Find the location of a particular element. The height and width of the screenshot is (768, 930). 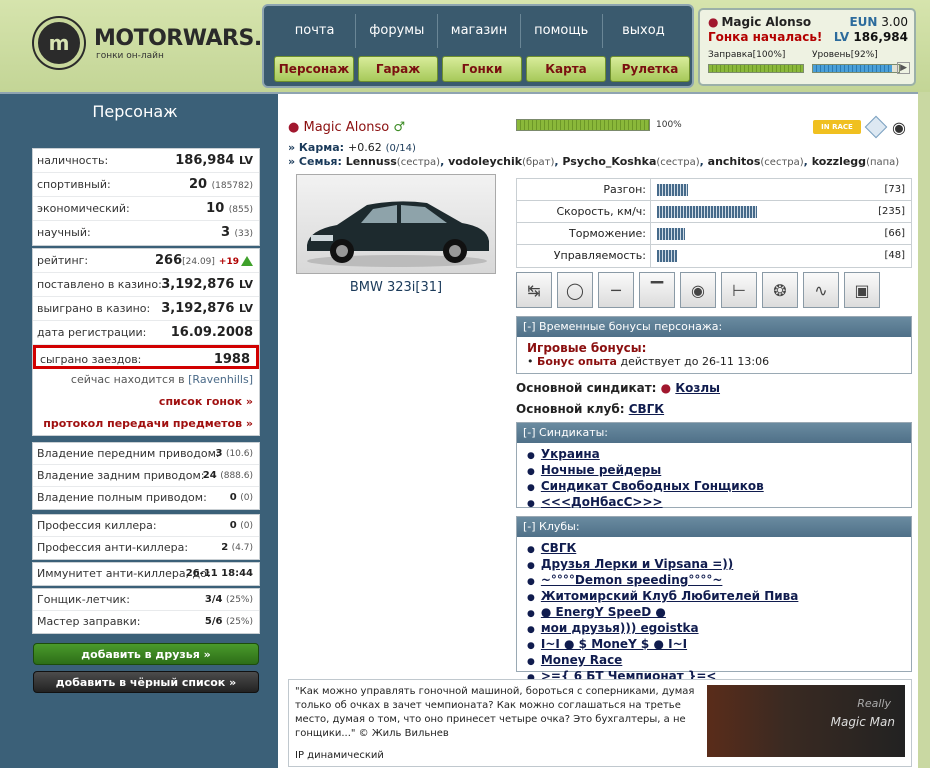

add-friend-button: добавить в друзья » is located at coordinates (146, 654).